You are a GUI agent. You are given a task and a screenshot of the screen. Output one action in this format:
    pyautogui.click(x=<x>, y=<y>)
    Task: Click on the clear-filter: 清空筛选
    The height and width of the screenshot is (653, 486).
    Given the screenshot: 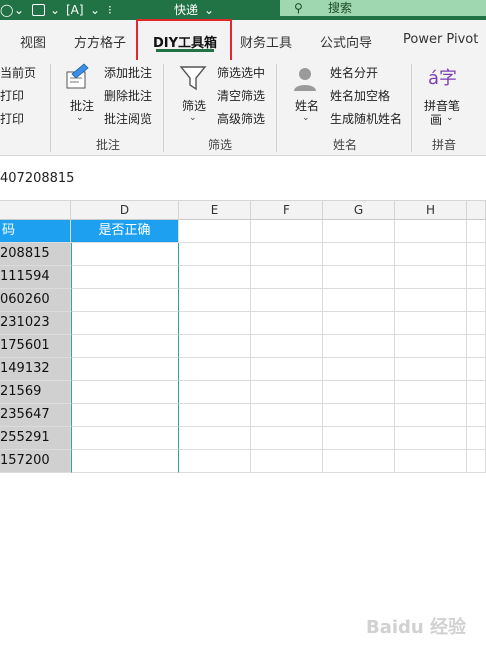 What is the action you would take?
    pyautogui.click(x=241, y=95)
    